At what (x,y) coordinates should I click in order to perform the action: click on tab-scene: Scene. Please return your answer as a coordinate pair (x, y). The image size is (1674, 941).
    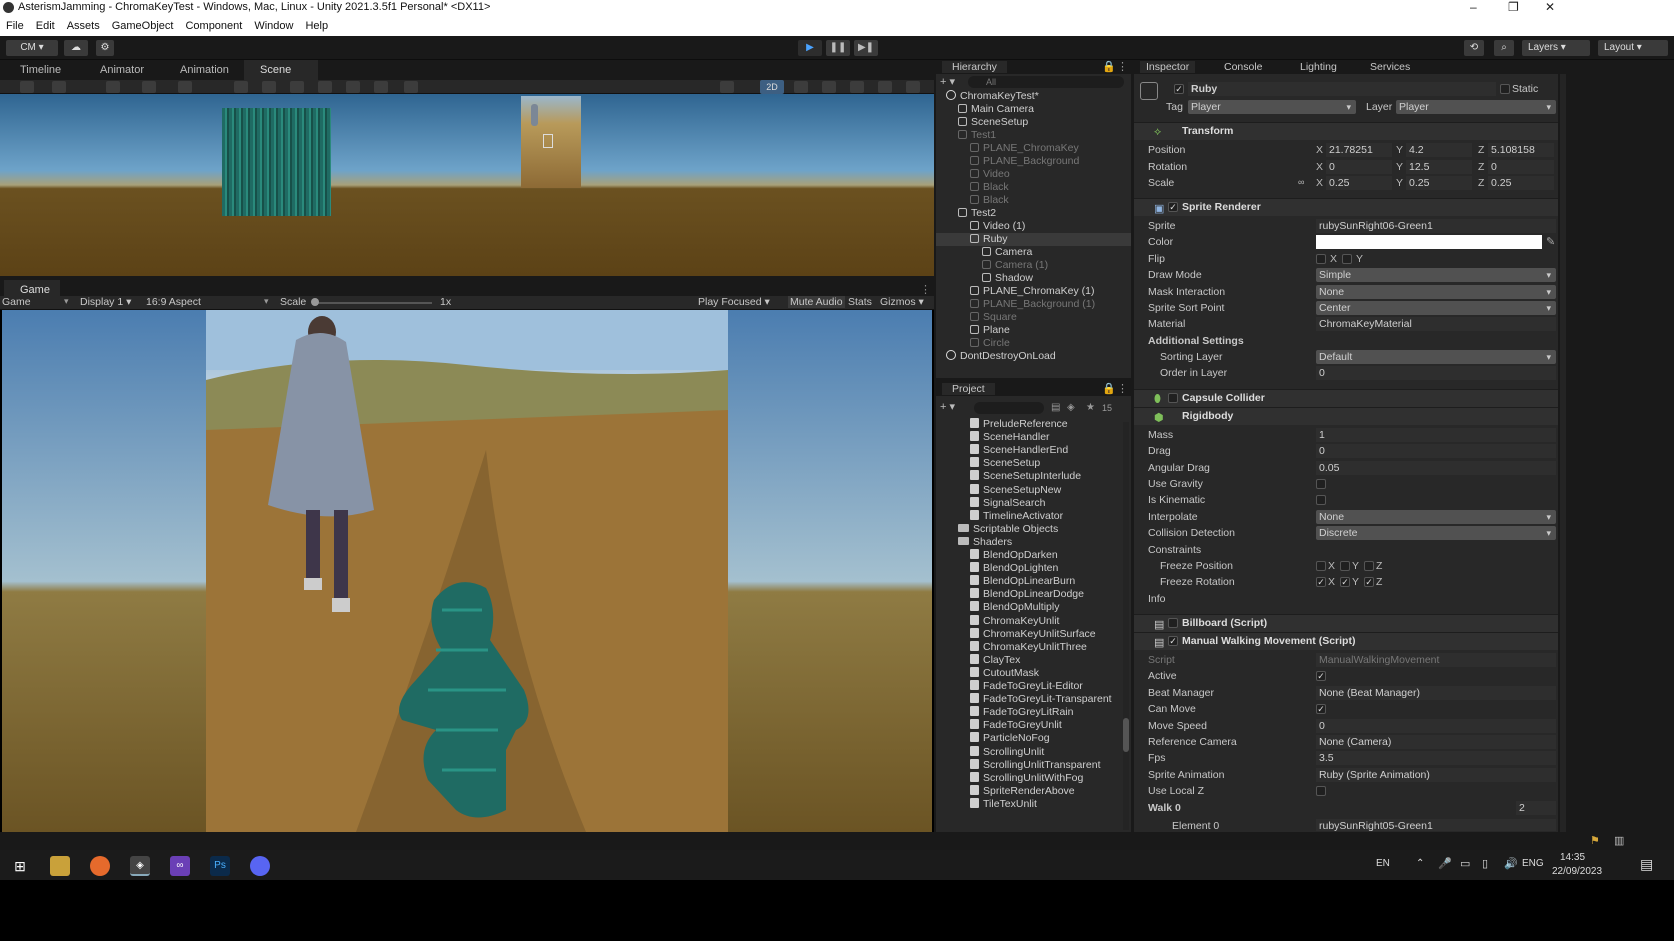
    Looking at the image, I should click on (281, 70).